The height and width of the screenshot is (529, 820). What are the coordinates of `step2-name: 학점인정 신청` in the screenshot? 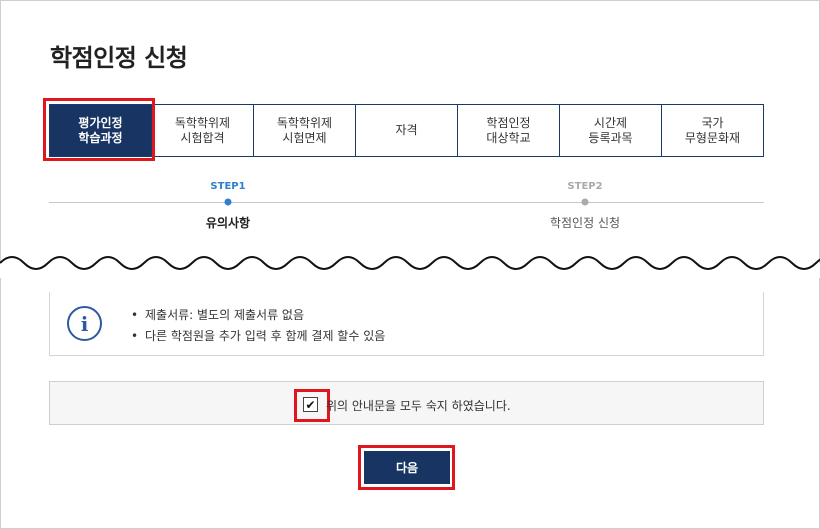 It's located at (585, 223).